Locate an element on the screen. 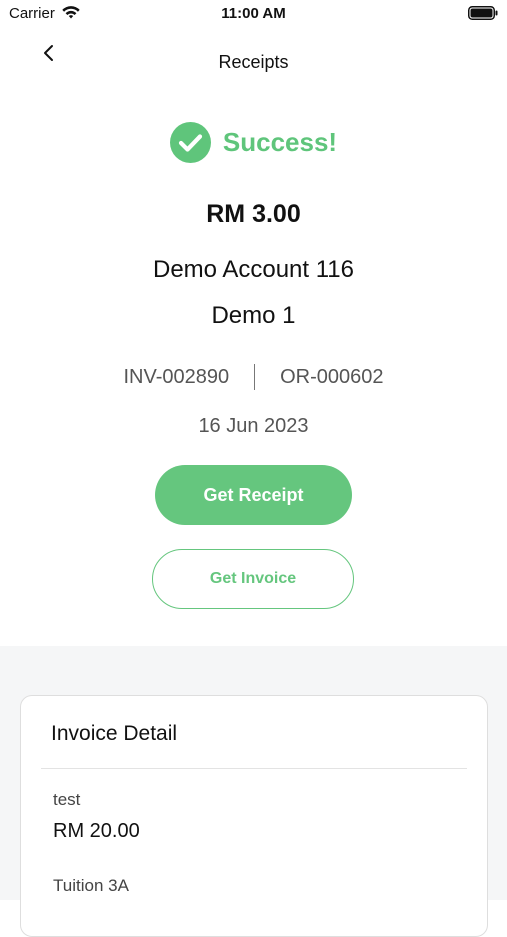 The height and width of the screenshot is (937, 507). divider is located at coordinates (254, 768).